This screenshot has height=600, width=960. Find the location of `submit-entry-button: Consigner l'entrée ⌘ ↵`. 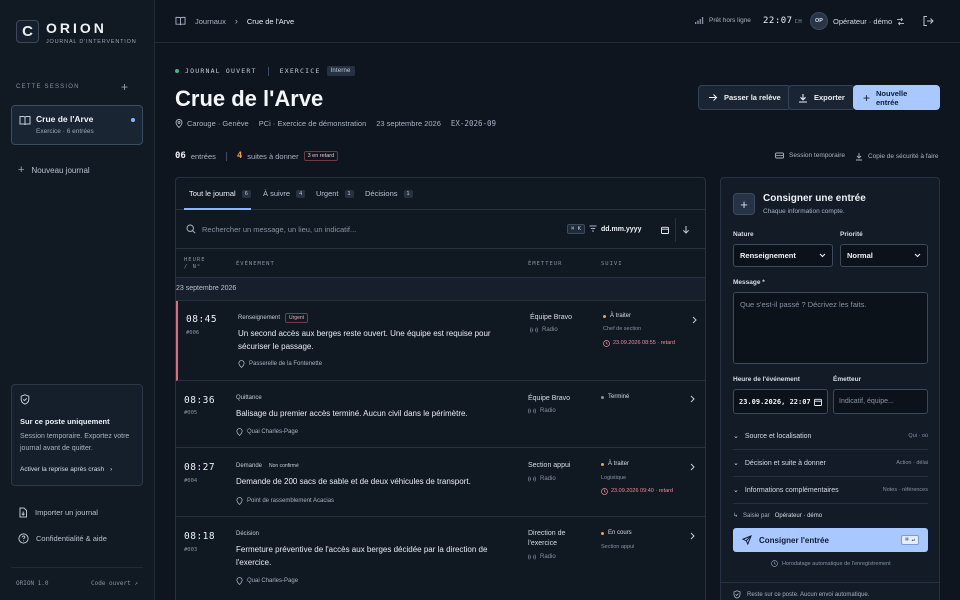

submit-entry-button: Consigner l'entrée ⌘ ↵ is located at coordinates (830, 540).